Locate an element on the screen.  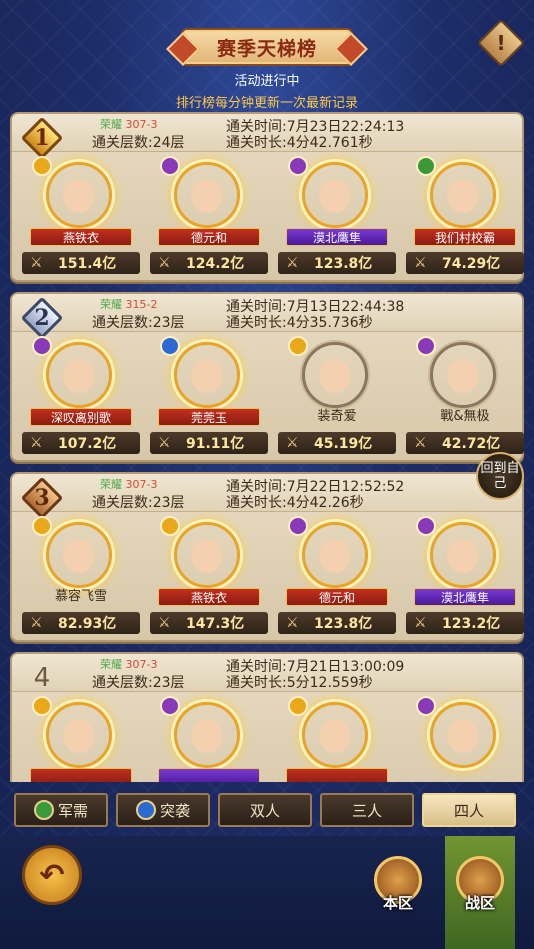
hero-slot: 漠北鹰隼 ⚔ 123.2亿 is located at coordinates (462, 578).